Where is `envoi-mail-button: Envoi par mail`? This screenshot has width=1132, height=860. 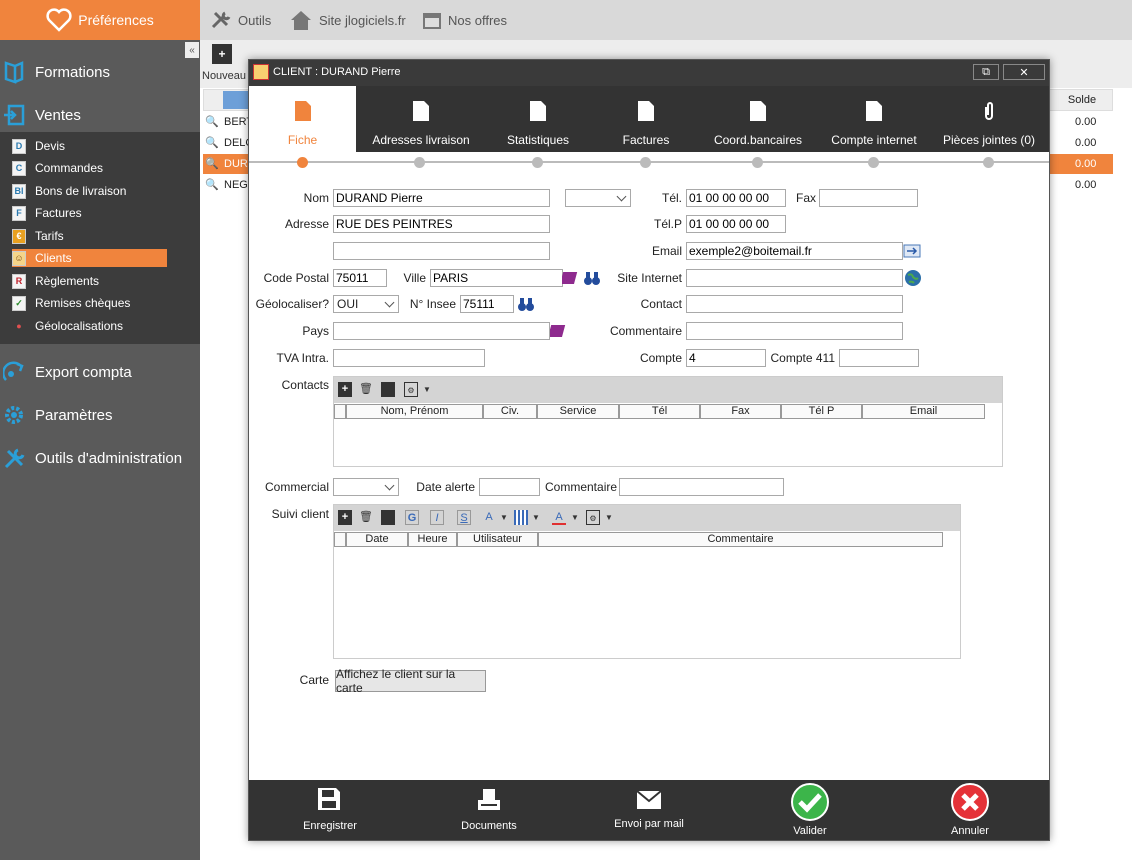
envoi-mail-button: Envoi par mail is located at coordinates (649, 810).